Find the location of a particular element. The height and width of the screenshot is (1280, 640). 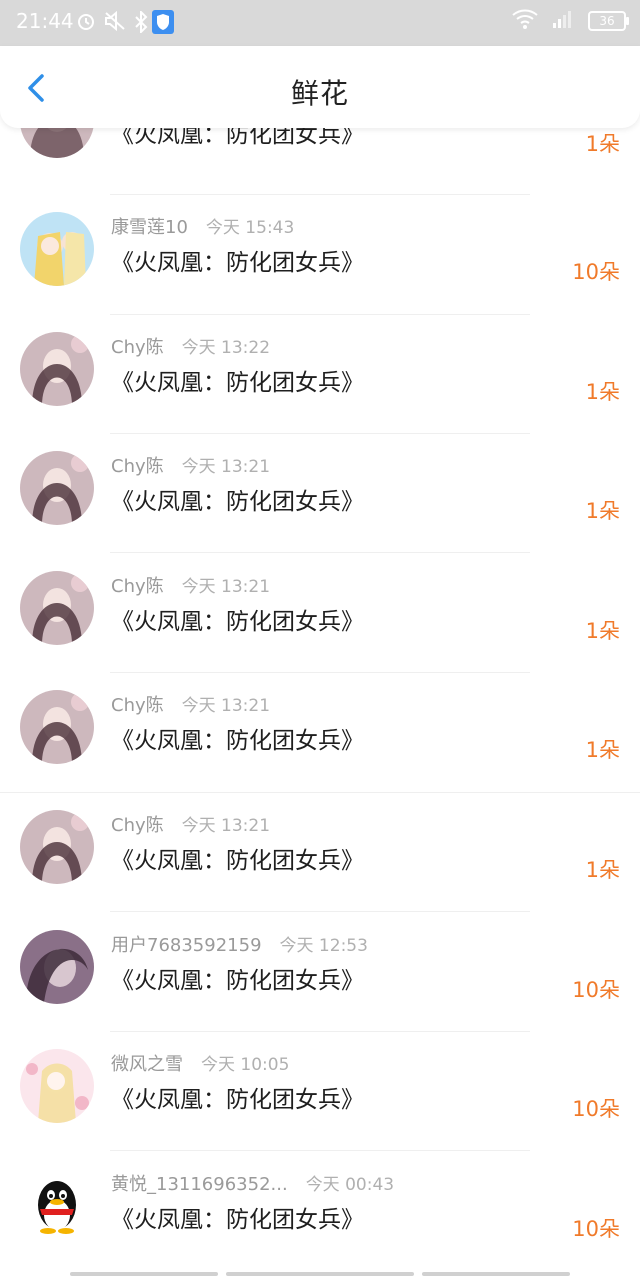

user-name: 用户7683592159 is located at coordinates (186, 945).